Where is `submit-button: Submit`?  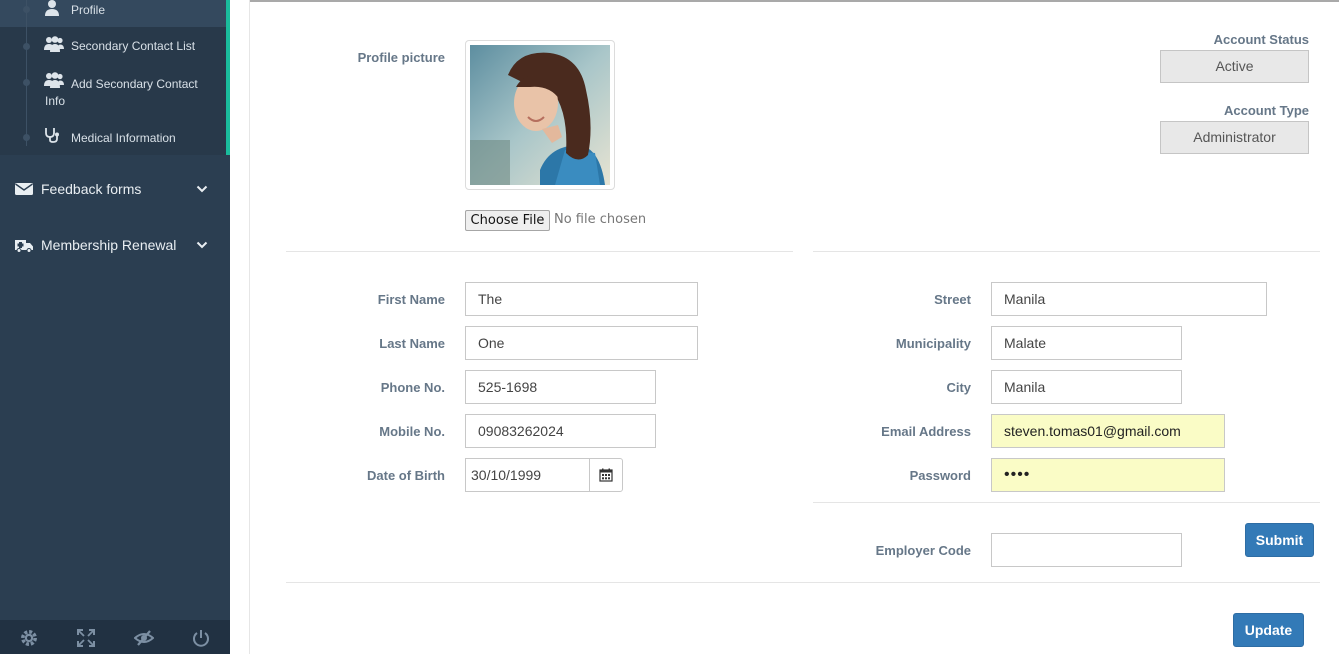 submit-button: Submit is located at coordinates (1279, 540).